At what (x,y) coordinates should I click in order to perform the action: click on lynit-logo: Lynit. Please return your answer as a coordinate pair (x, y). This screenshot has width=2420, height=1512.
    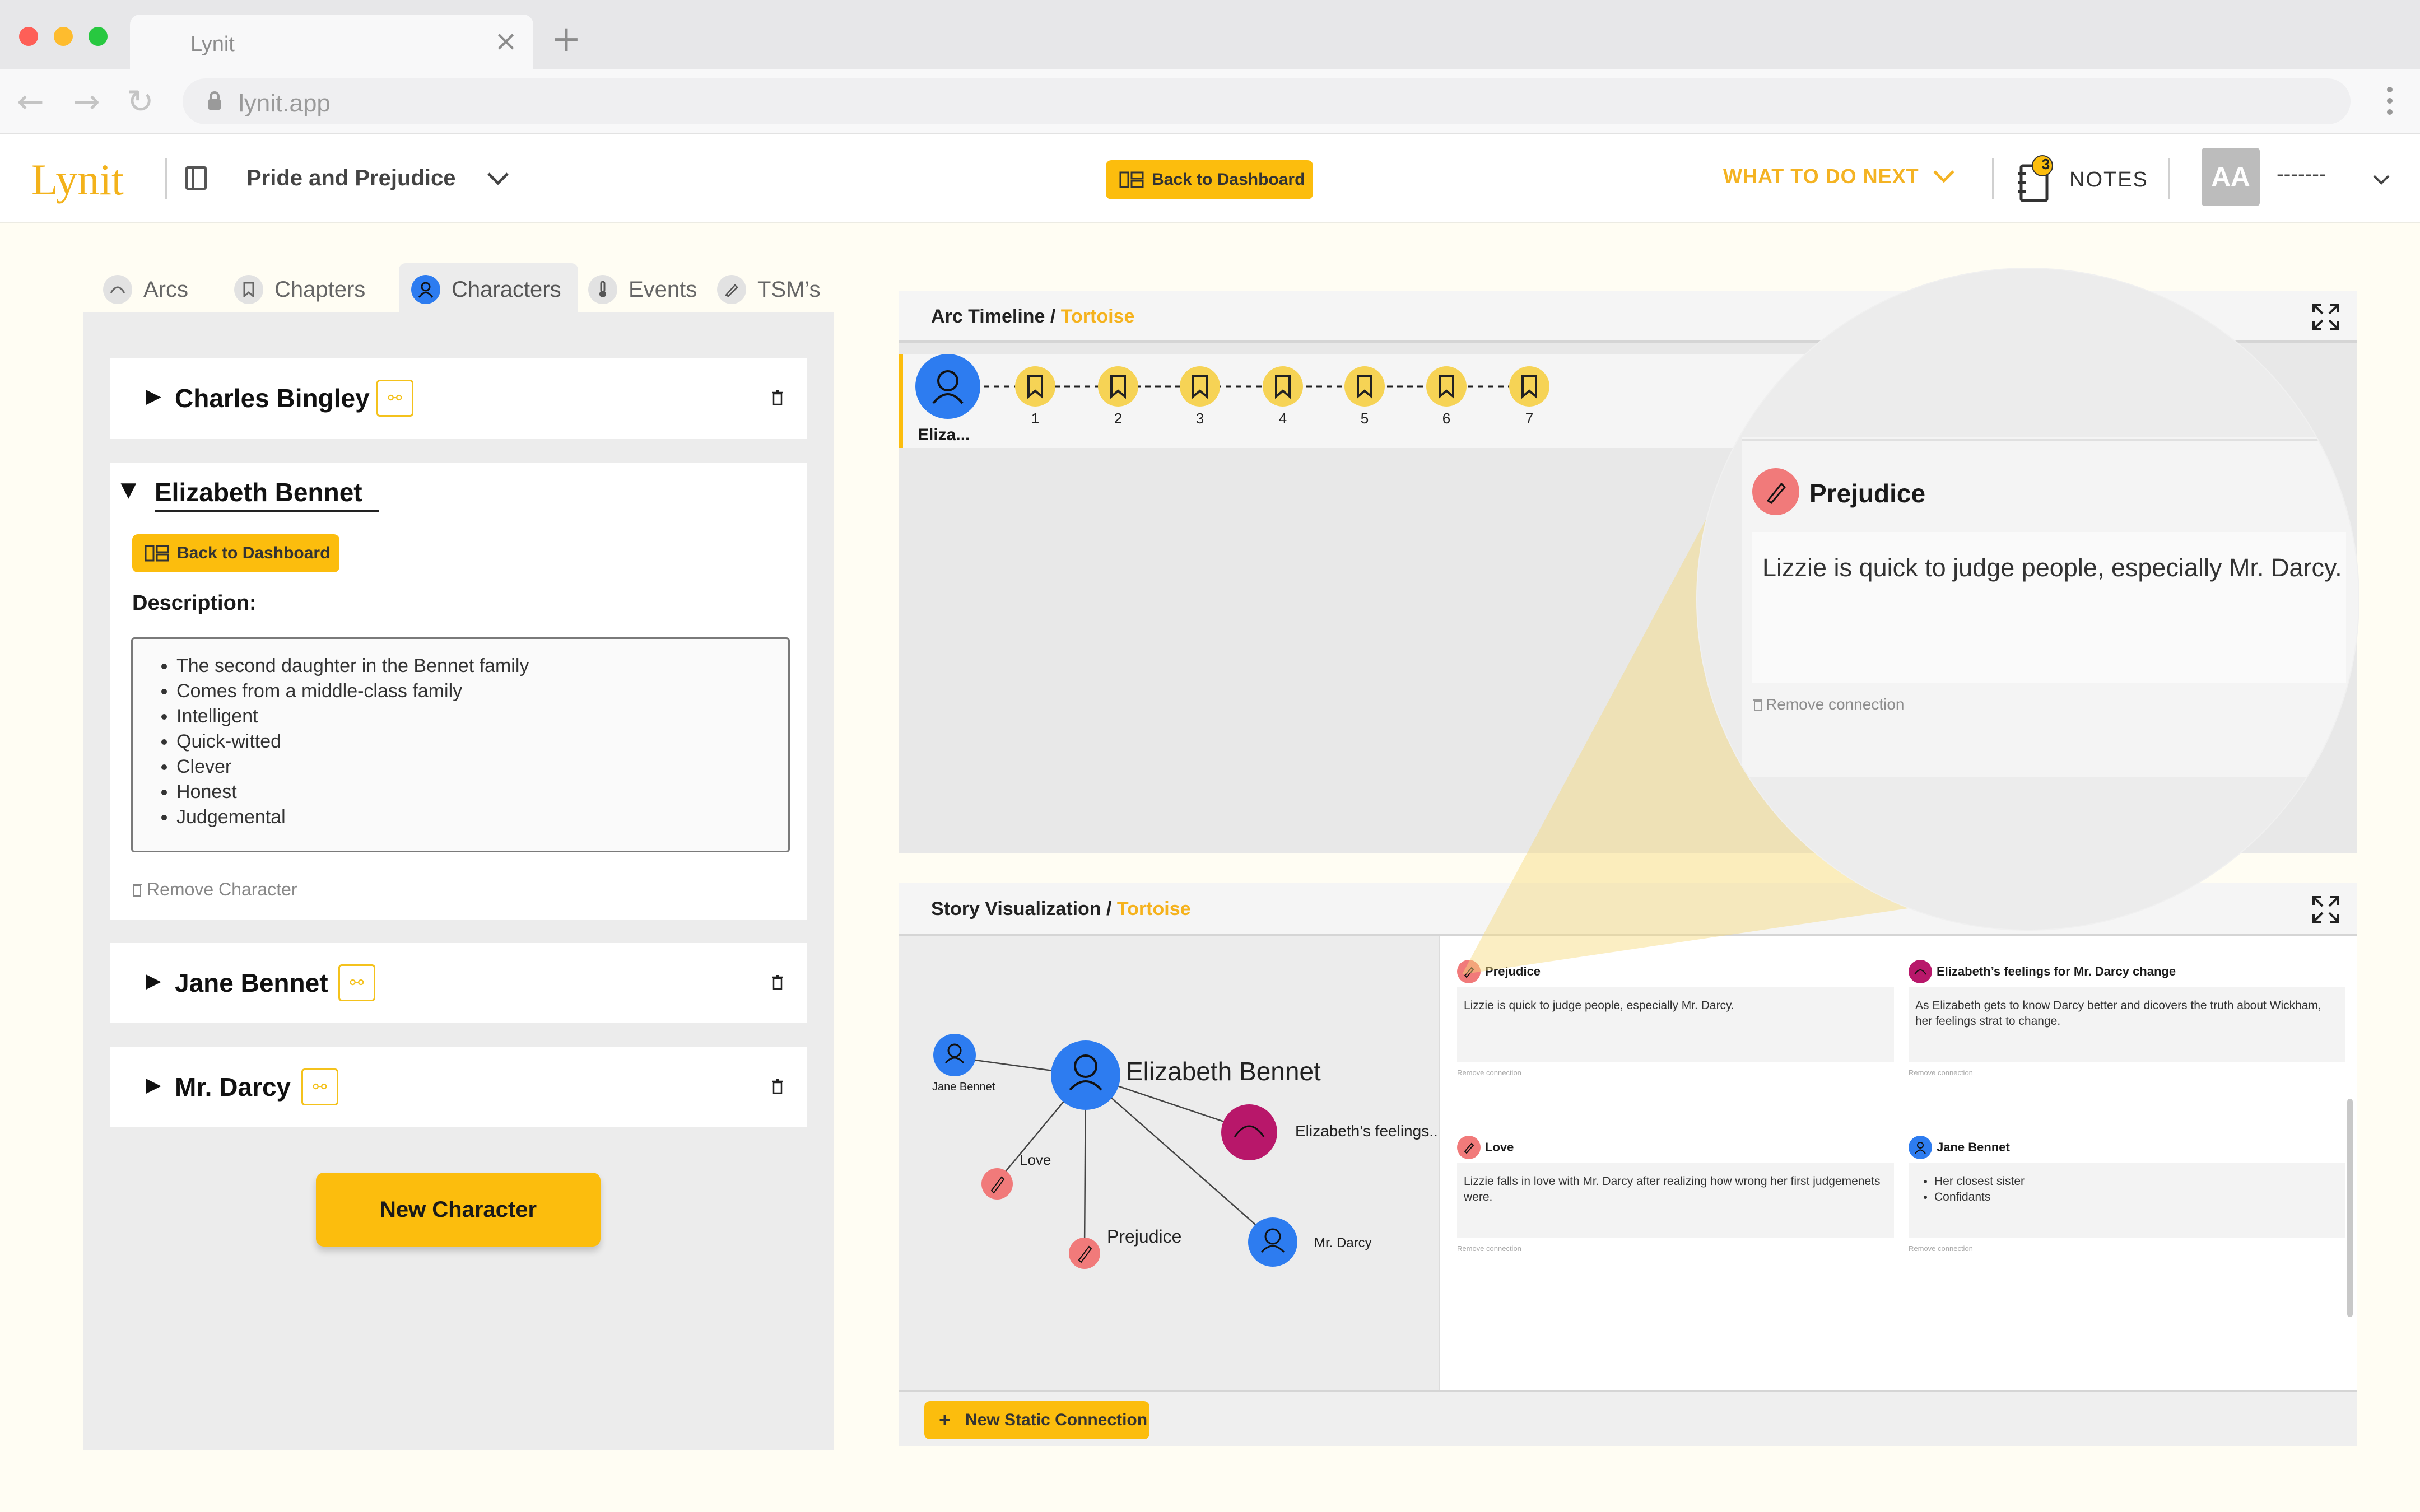
    Looking at the image, I should click on (78, 180).